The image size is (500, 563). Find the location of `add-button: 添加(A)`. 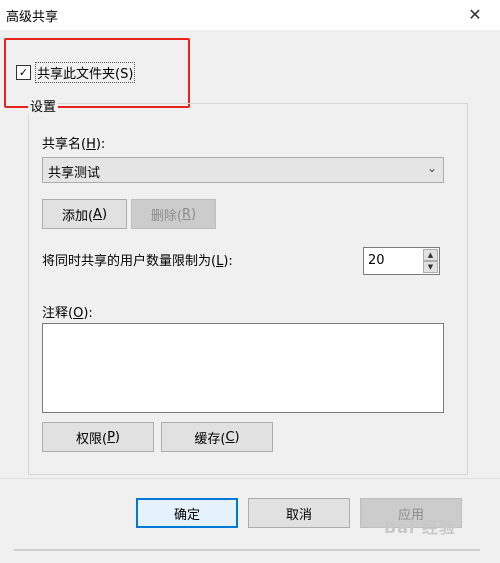

add-button: 添加(A) is located at coordinates (84, 214).